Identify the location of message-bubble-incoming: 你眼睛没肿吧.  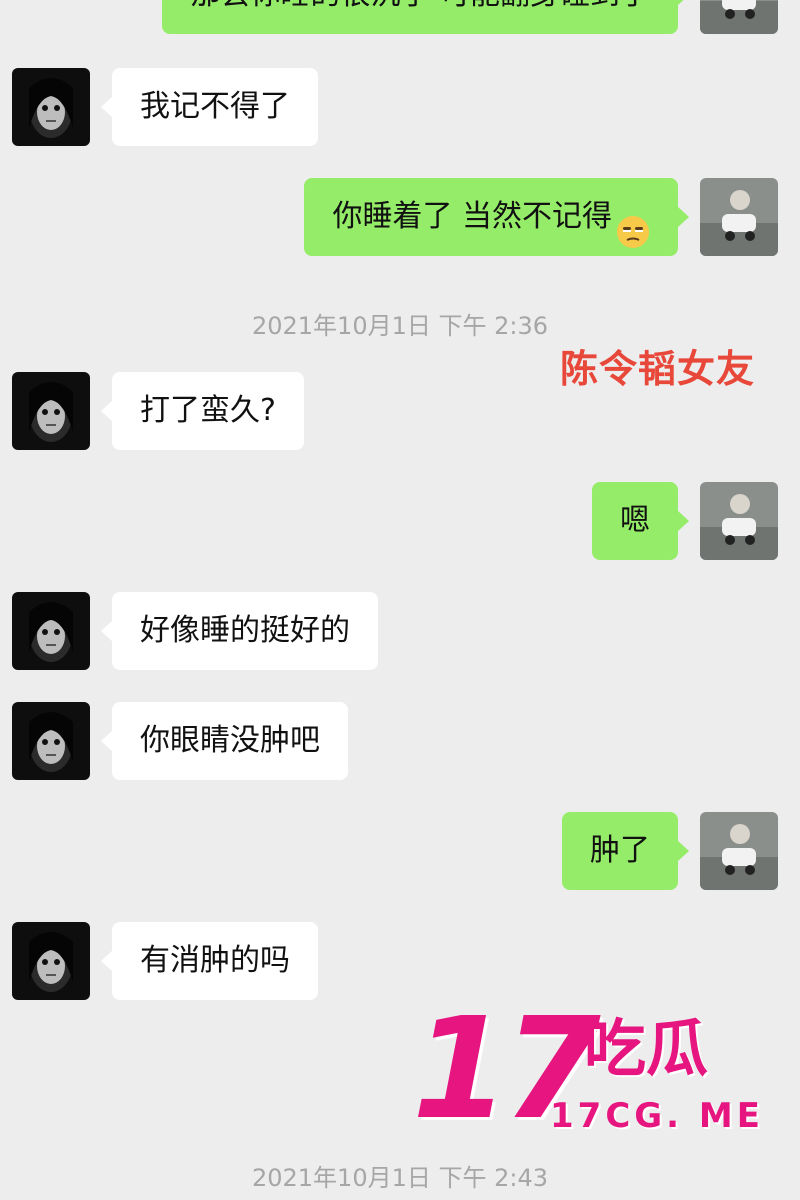
(224, 741).